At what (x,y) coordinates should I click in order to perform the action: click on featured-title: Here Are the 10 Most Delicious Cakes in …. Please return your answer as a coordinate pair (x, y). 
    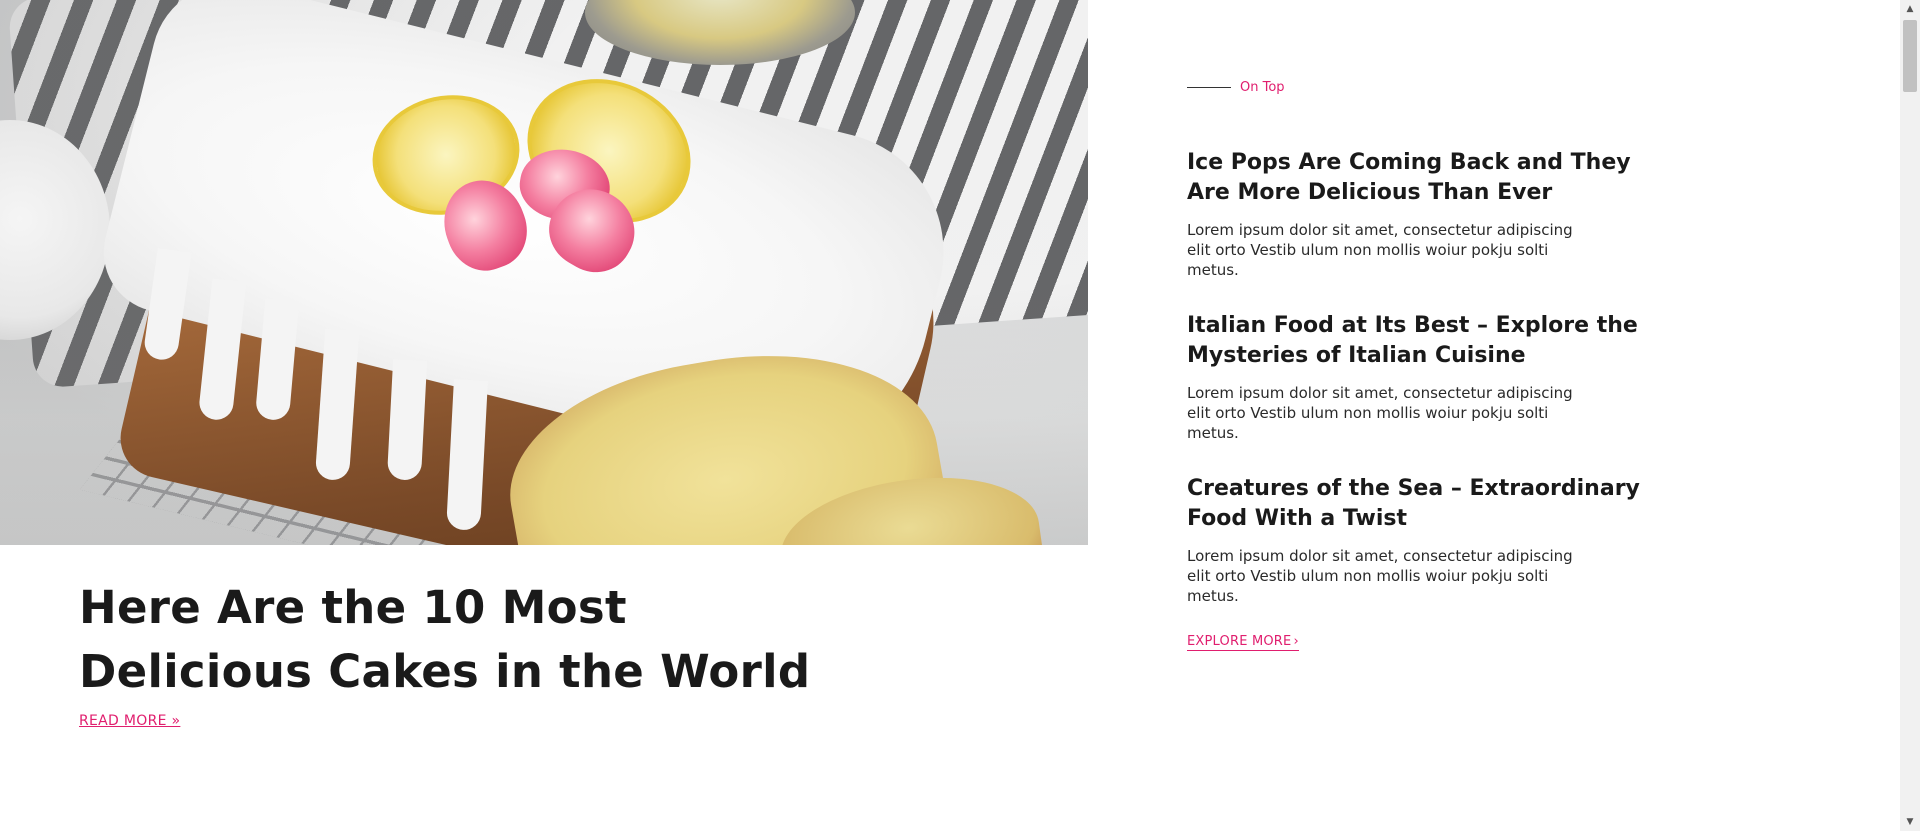
    Looking at the image, I should click on (459, 640).